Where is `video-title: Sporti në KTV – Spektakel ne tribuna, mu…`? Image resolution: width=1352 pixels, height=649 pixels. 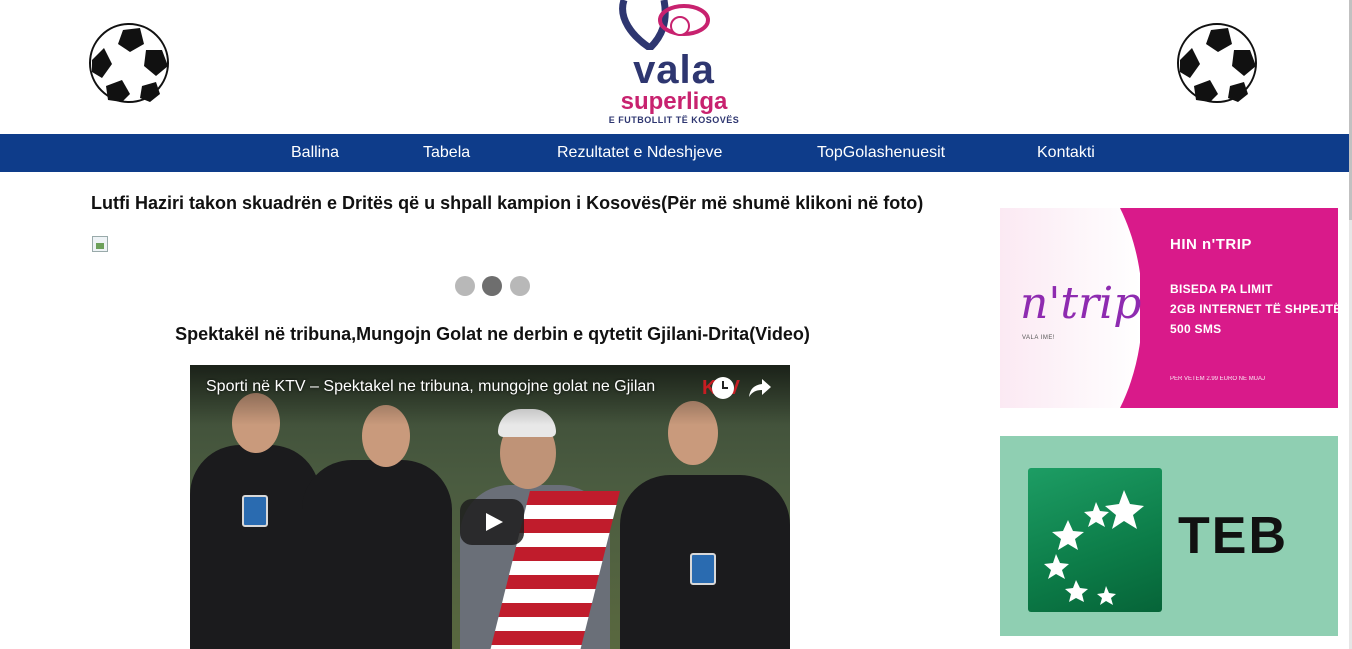 video-title: Sporti në KTV – Spektakel ne tribuna, mu… is located at coordinates (456, 387).